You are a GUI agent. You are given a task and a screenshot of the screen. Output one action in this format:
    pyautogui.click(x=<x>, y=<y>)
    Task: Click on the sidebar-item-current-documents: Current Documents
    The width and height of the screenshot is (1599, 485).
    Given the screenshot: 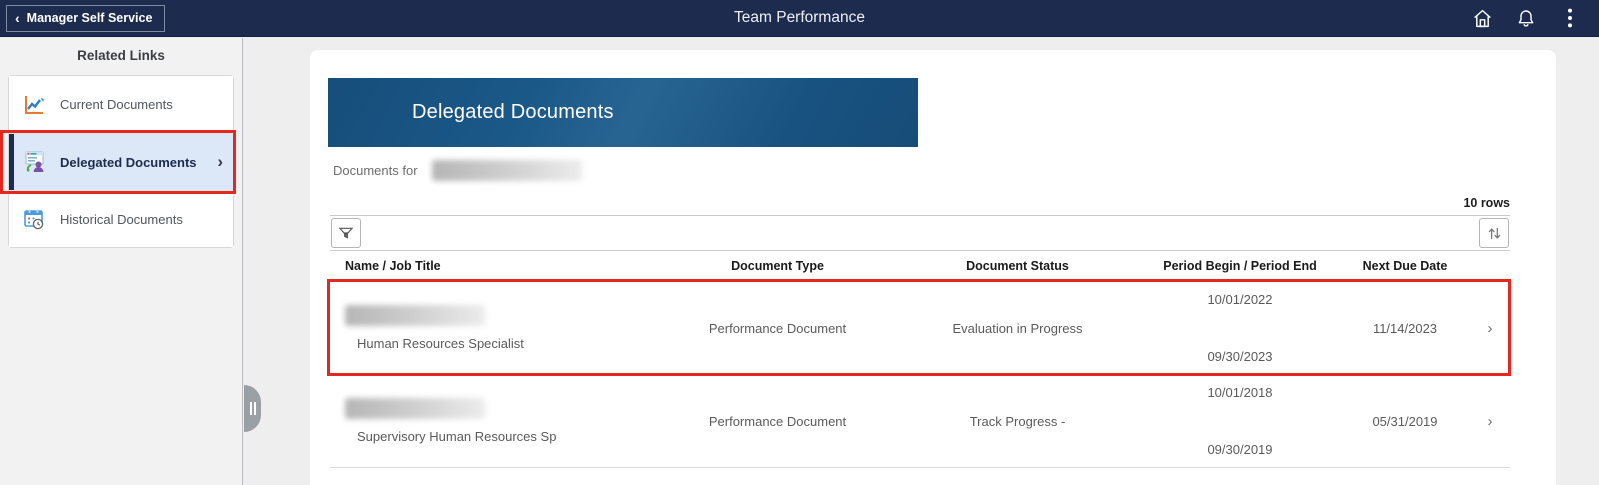 What is the action you would take?
    pyautogui.click(x=121, y=104)
    